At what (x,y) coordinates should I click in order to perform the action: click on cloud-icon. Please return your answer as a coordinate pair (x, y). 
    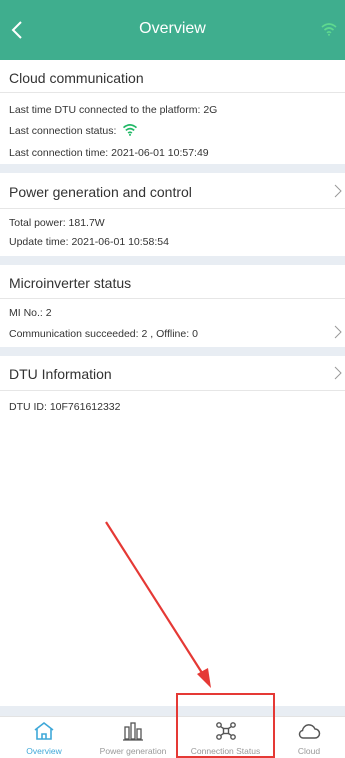
    Looking at the image, I should click on (309, 731).